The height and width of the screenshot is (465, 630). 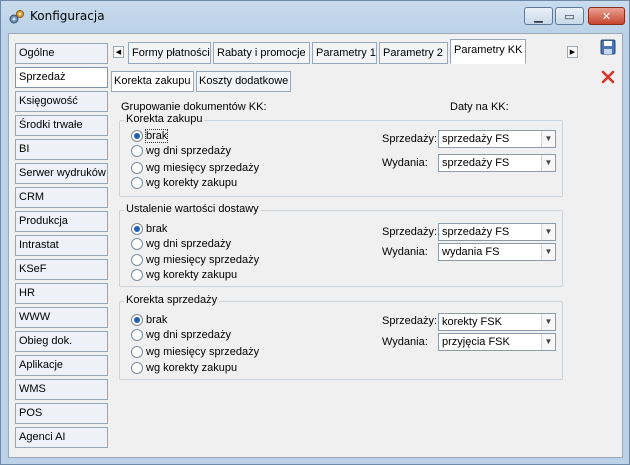 What do you see at coordinates (479, 107) in the screenshot?
I see `dates-label: Daty na KK:` at bounding box center [479, 107].